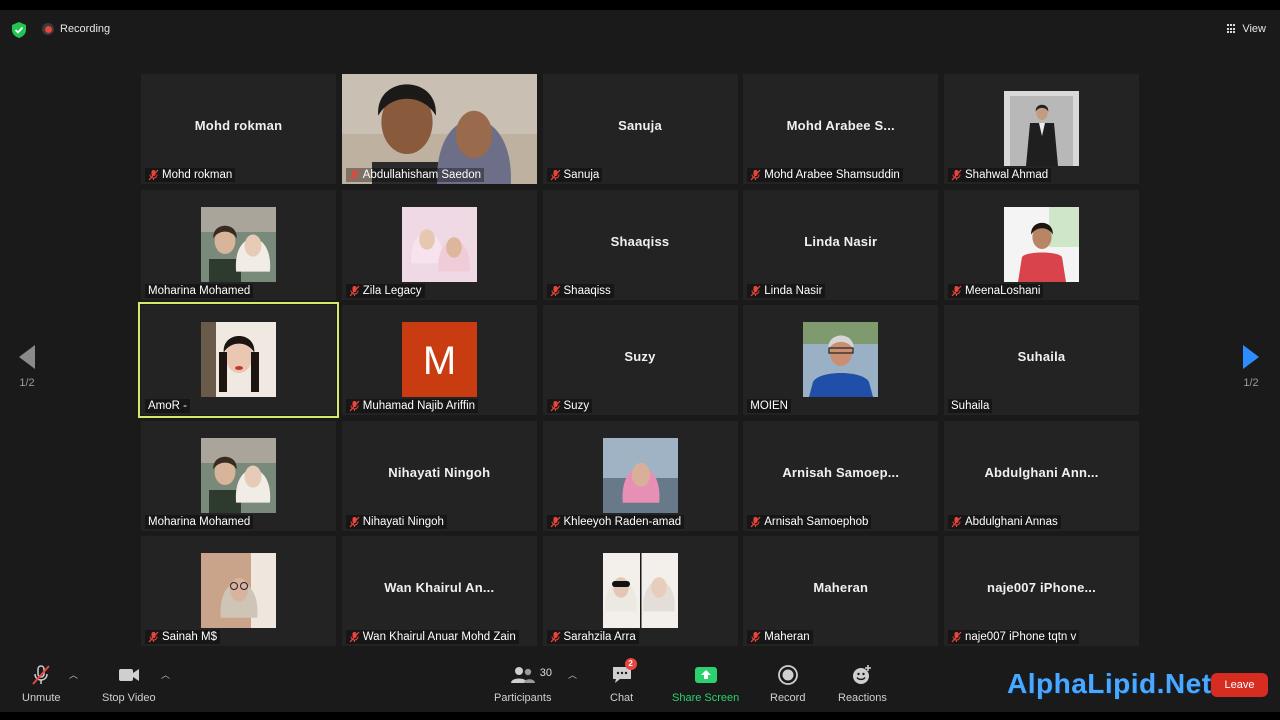  I want to click on participant-tile: Arnisah Samoep... Arnisah Samoephob, so click(841, 475).